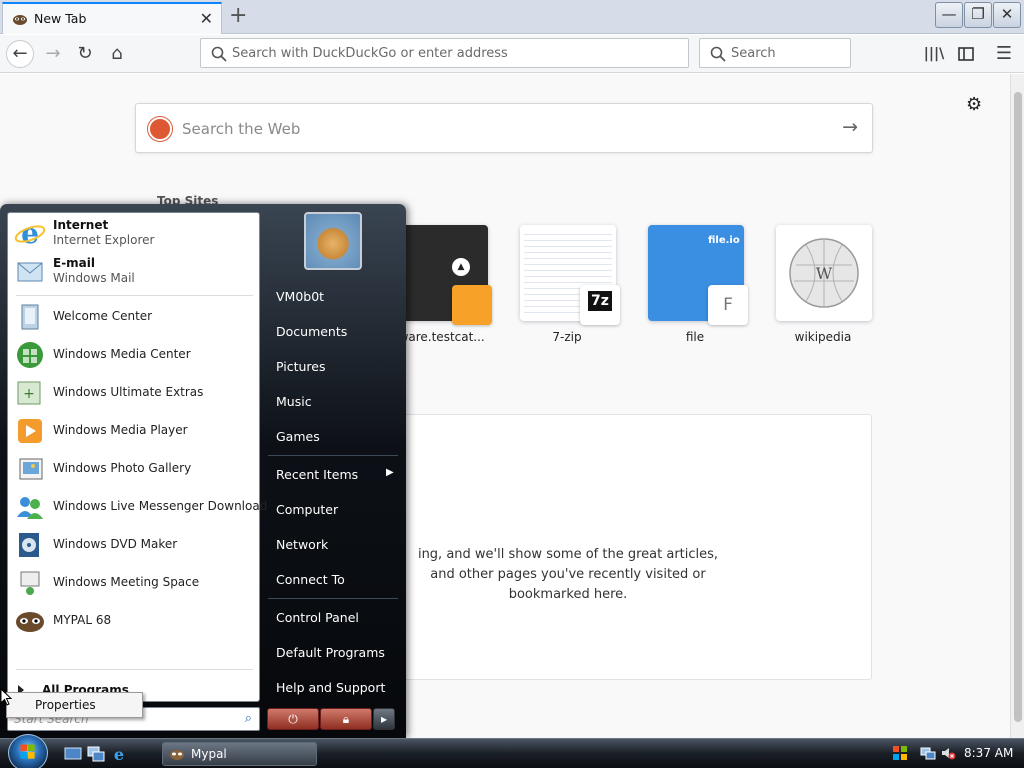 This screenshot has width=1024, height=768. What do you see at coordinates (974, 104) in the screenshot?
I see `gear-icon: ⚙` at bounding box center [974, 104].